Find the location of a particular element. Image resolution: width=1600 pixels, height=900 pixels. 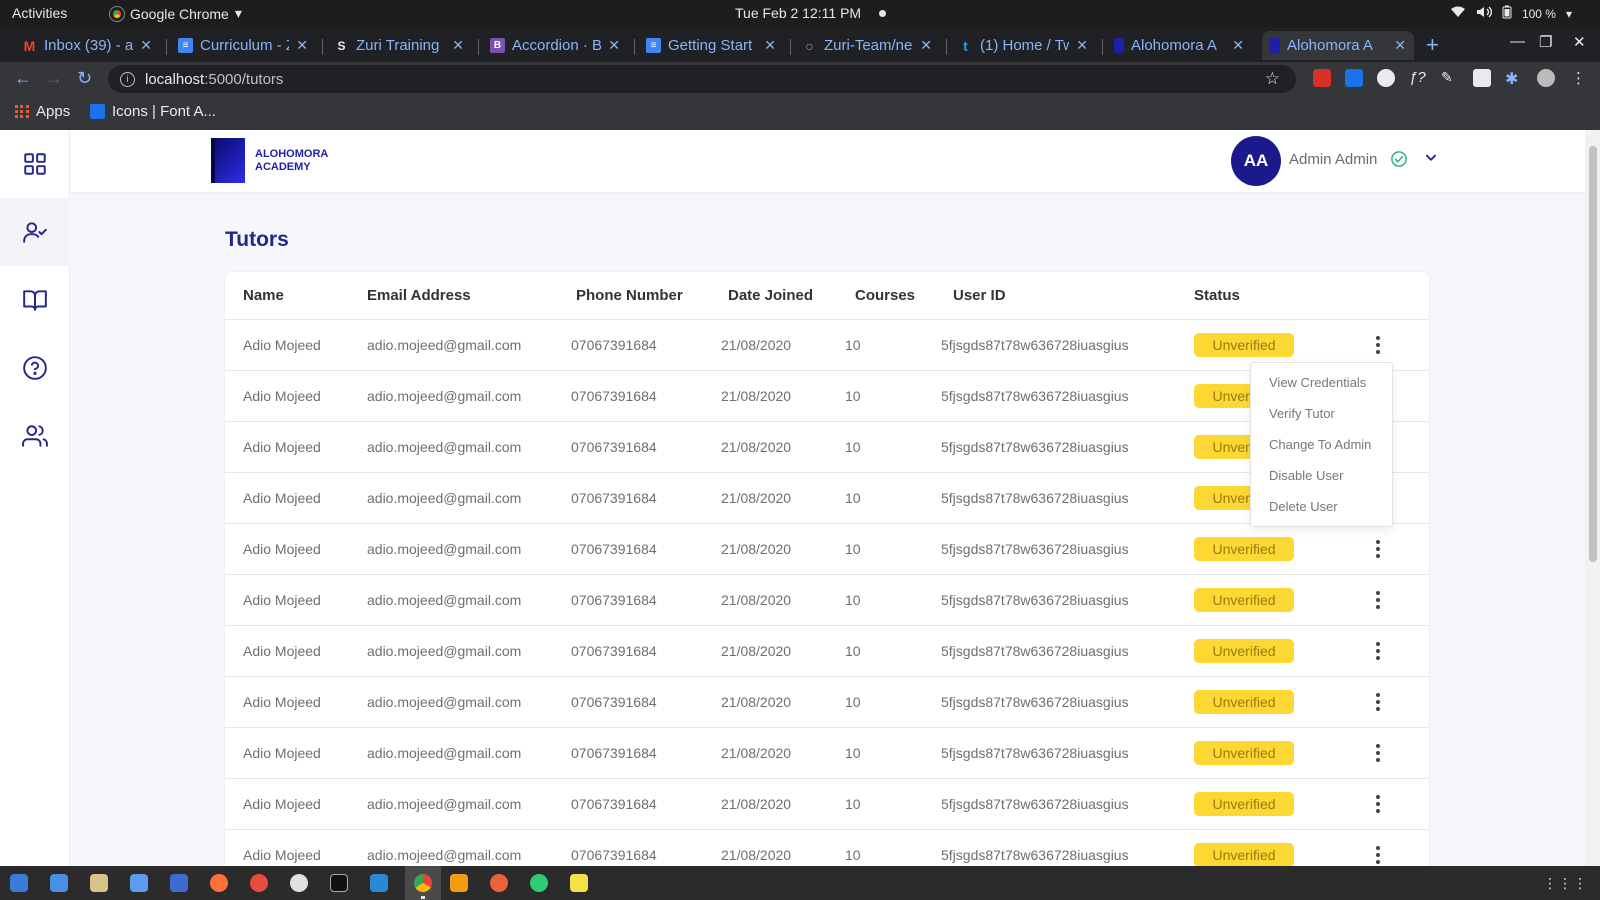

site-info-icon: i is located at coordinates (127, 79).